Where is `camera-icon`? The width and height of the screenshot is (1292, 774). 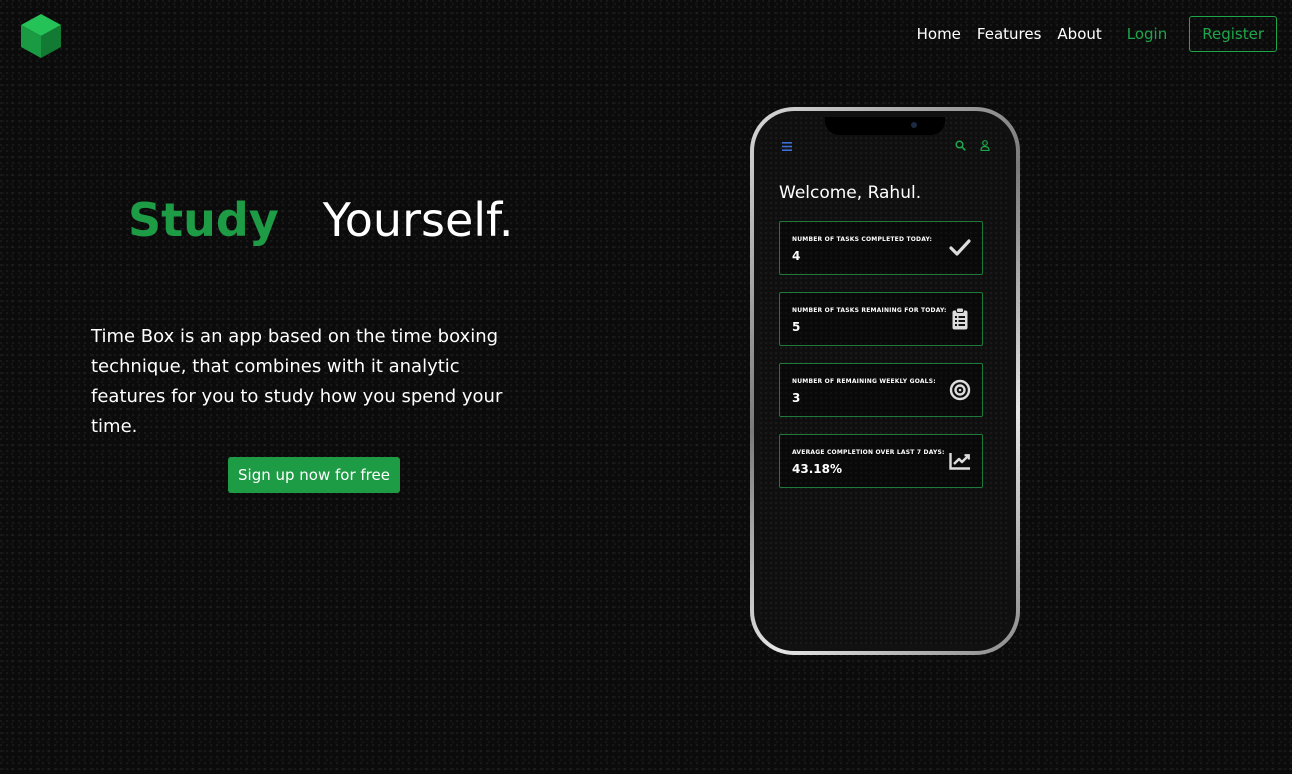 camera-icon is located at coordinates (914, 125).